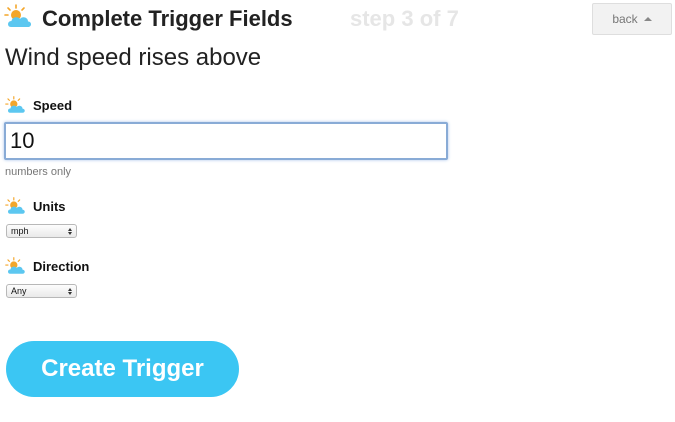 The image size is (675, 422). What do you see at coordinates (133, 57) in the screenshot?
I see `trigger-subtitle: Wind speed rises above` at bounding box center [133, 57].